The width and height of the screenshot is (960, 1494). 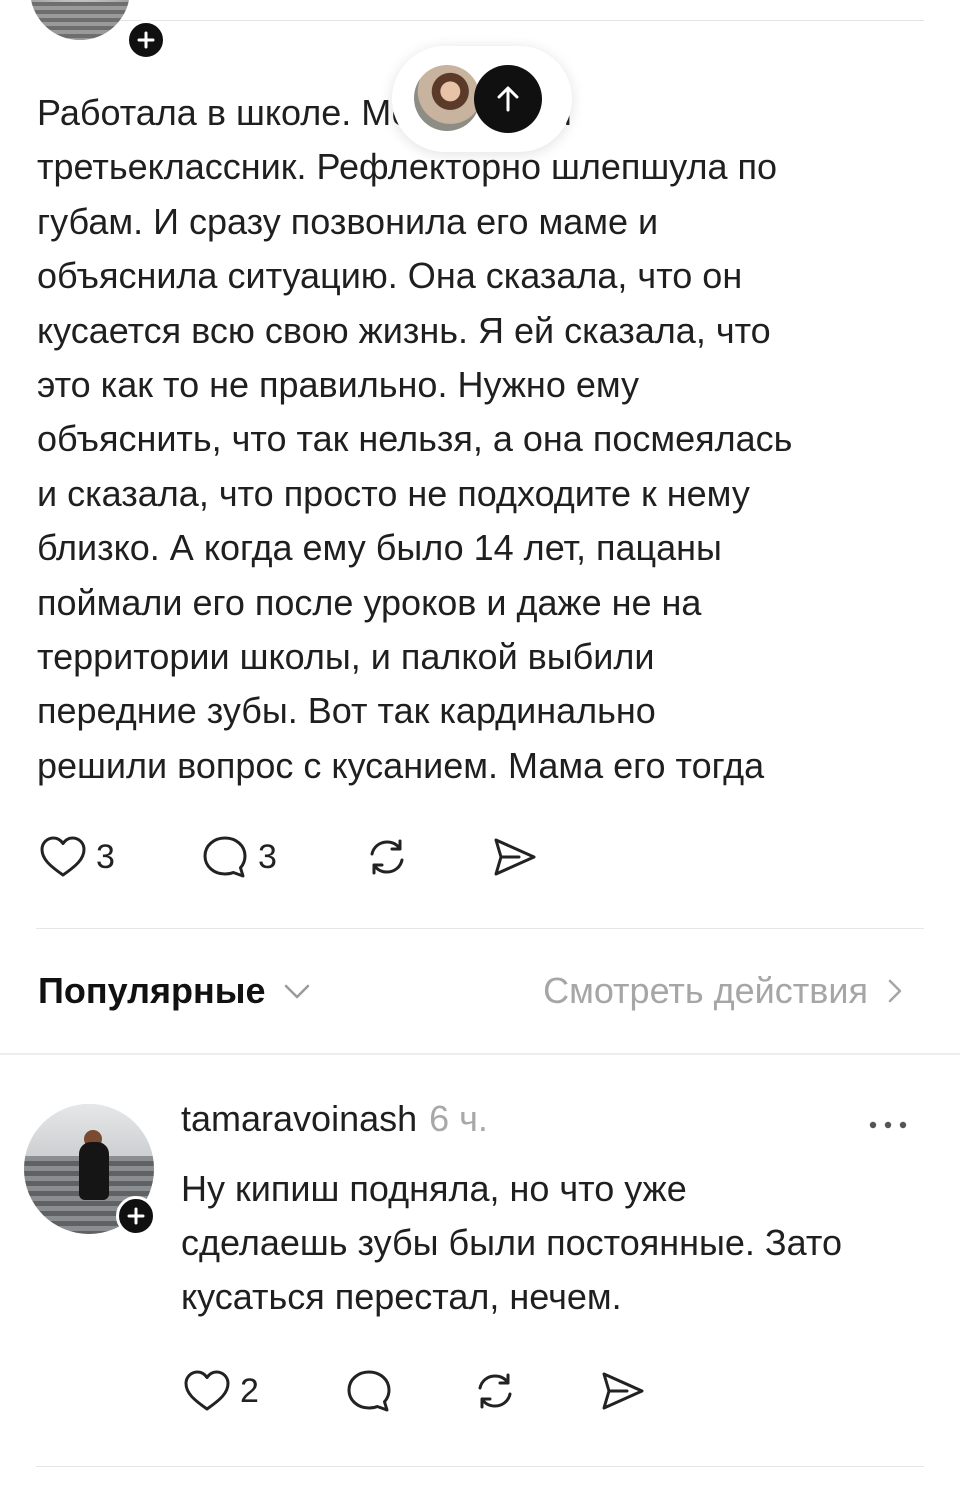 I want to click on post-share-button, so click(x=515, y=857).